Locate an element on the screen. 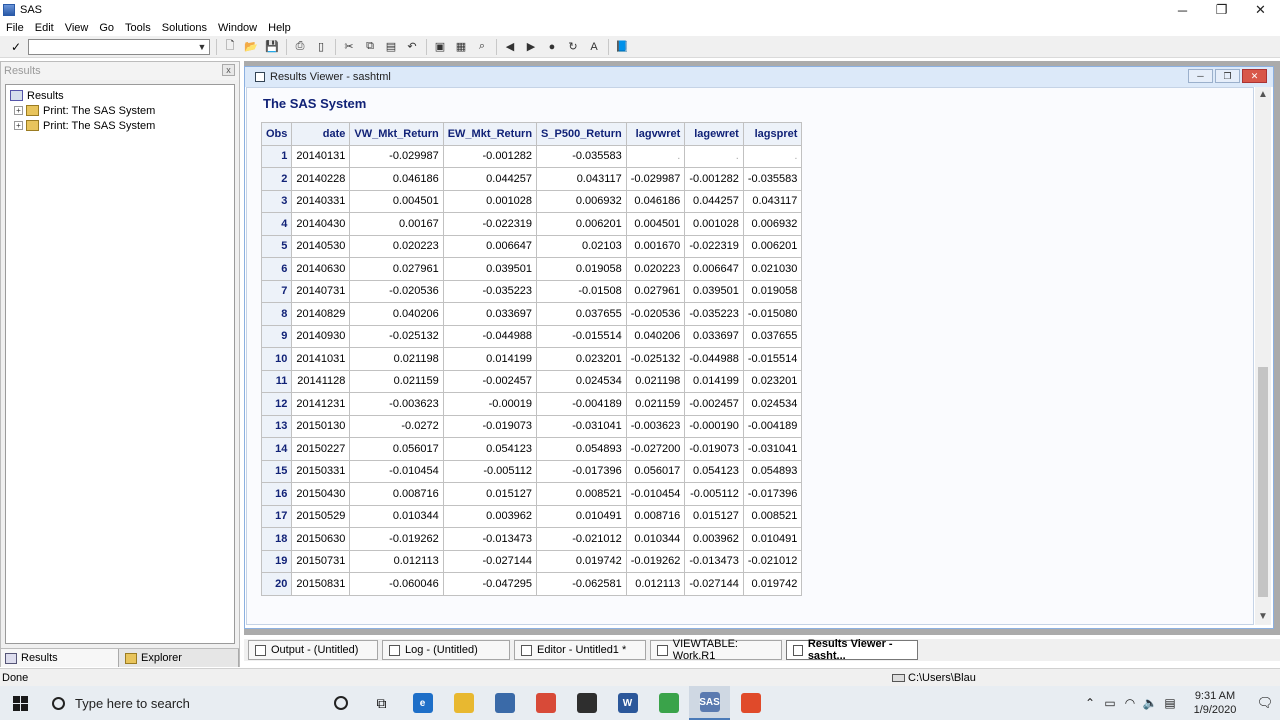 This screenshot has height=720, width=1280. menu-help: Help is located at coordinates (279, 28).